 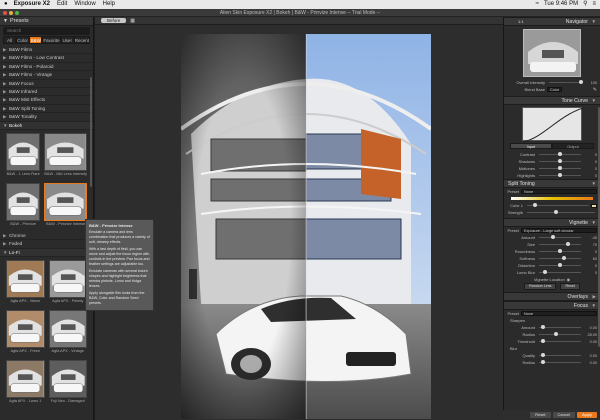 What do you see at coordinates (46, 253) in the screenshot?
I see `preset-category: ▼ Lo-Fi` at bounding box center [46, 253].